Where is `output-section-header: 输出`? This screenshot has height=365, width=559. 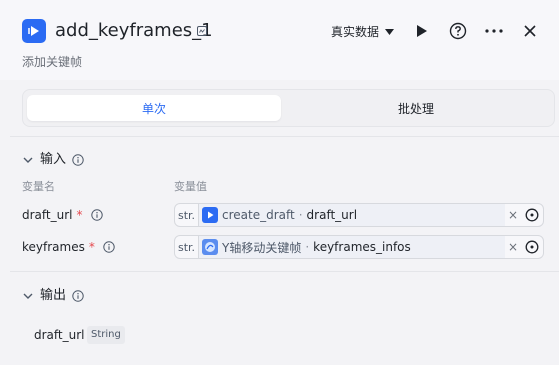
output-section-header: 输出 is located at coordinates (53, 296).